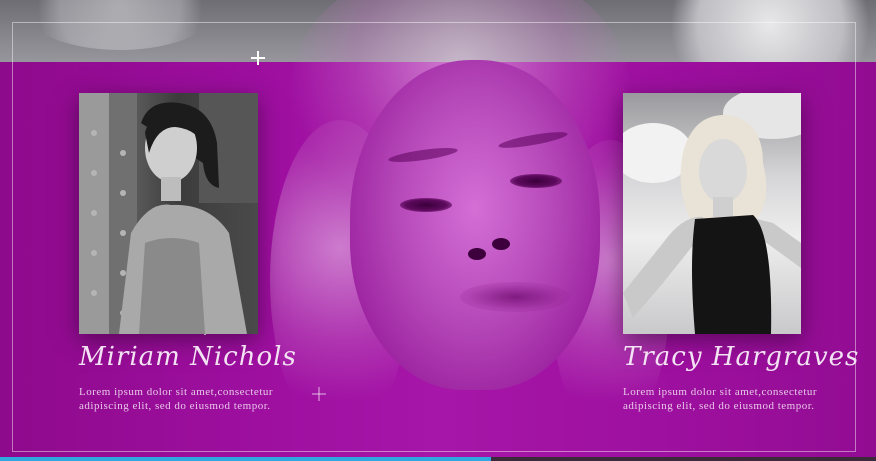  Describe the element at coordinates (741, 357) in the screenshot. I see `profile-name: Tracy Hargraves` at that location.